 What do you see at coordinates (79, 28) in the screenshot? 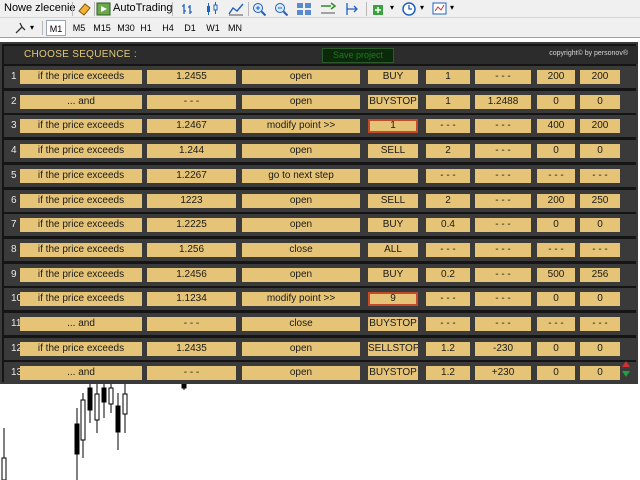
I see `timeframe-m5: M5` at bounding box center [79, 28].